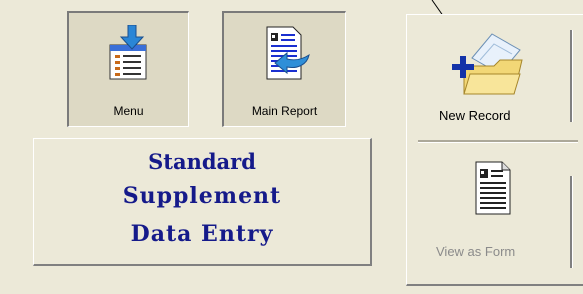  I want to click on view-as-form-label: View as Form, so click(476, 251).